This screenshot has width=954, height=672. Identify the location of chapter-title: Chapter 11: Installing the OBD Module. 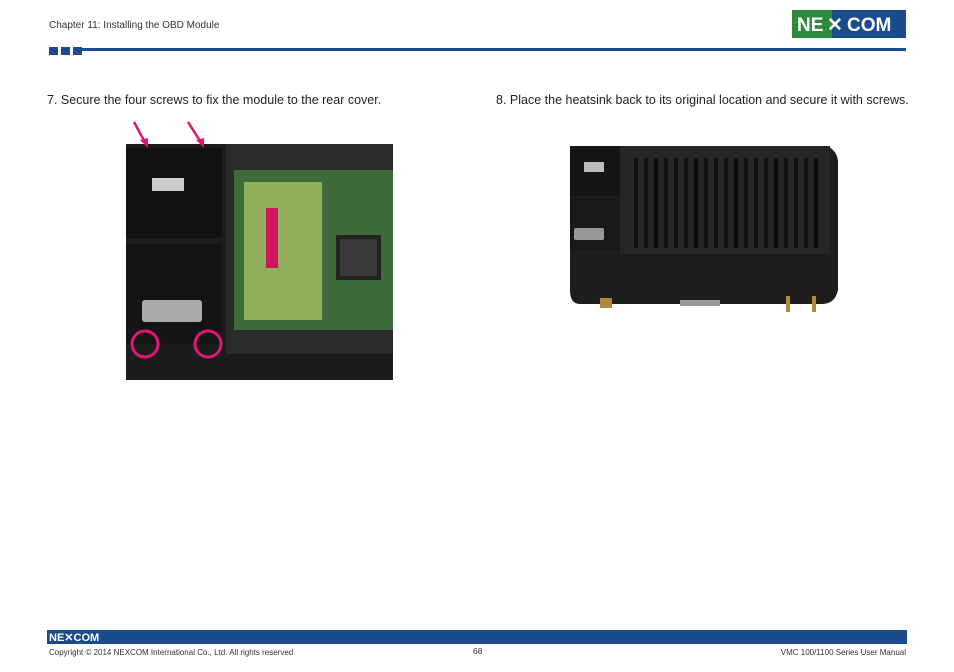
(134, 25).